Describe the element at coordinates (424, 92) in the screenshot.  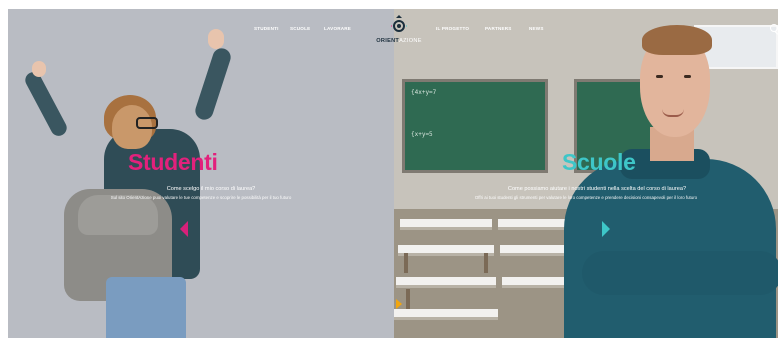
I see `chalk-math-1: {4x+y=7` at that location.